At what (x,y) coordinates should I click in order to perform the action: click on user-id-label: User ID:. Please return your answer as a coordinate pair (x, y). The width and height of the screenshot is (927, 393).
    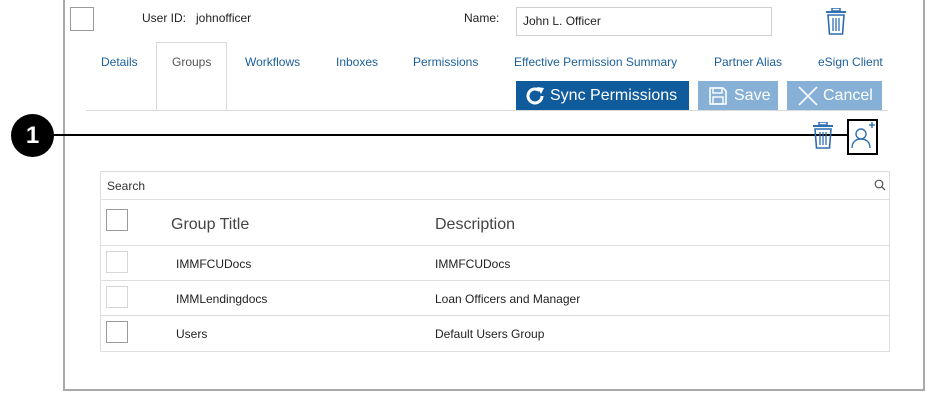
    Looking at the image, I should click on (164, 18).